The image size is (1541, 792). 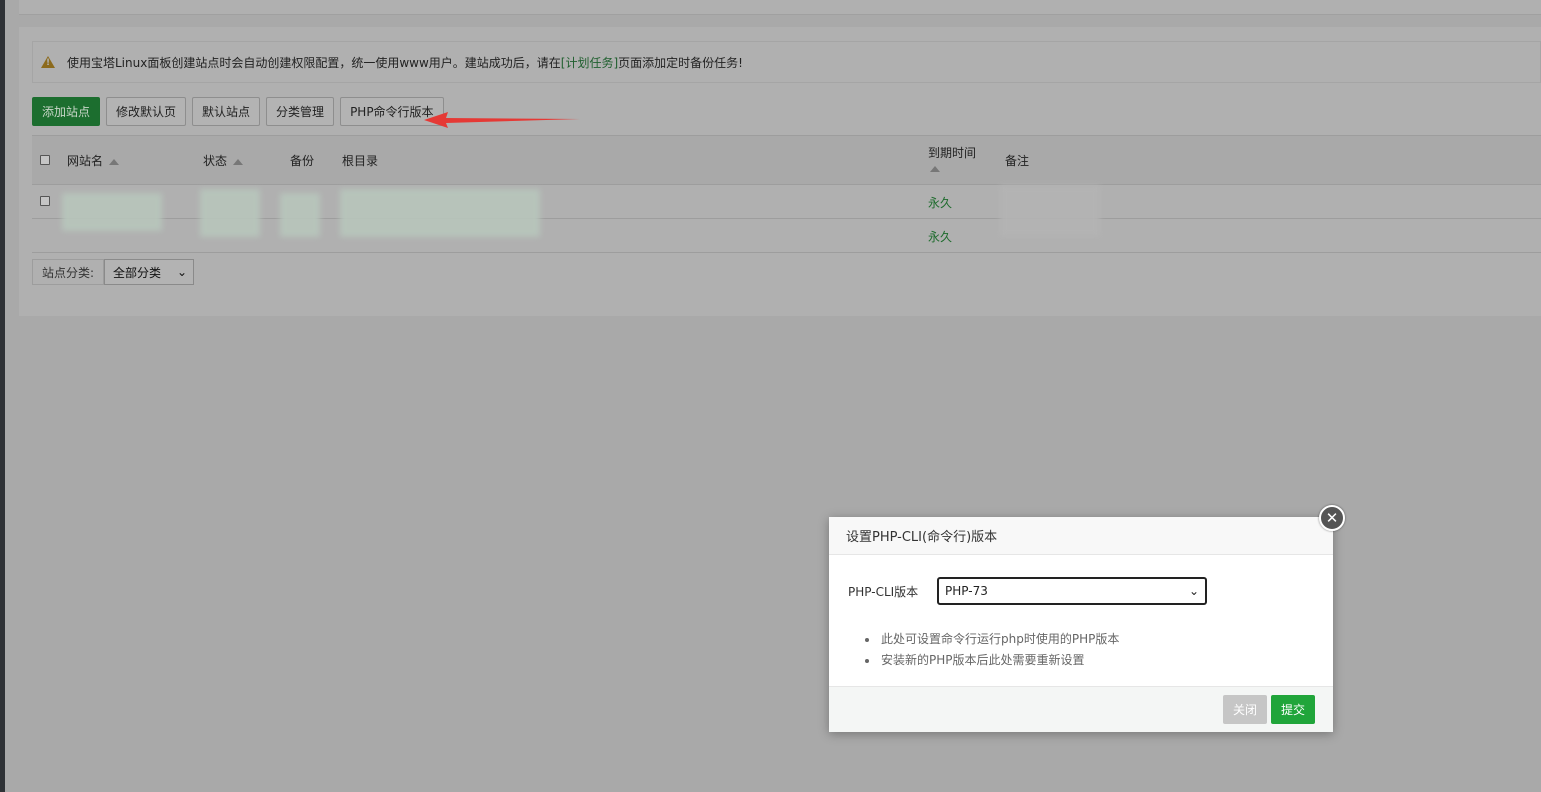 I want to click on category-manage-button: 分类管理, so click(x=300, y=111).